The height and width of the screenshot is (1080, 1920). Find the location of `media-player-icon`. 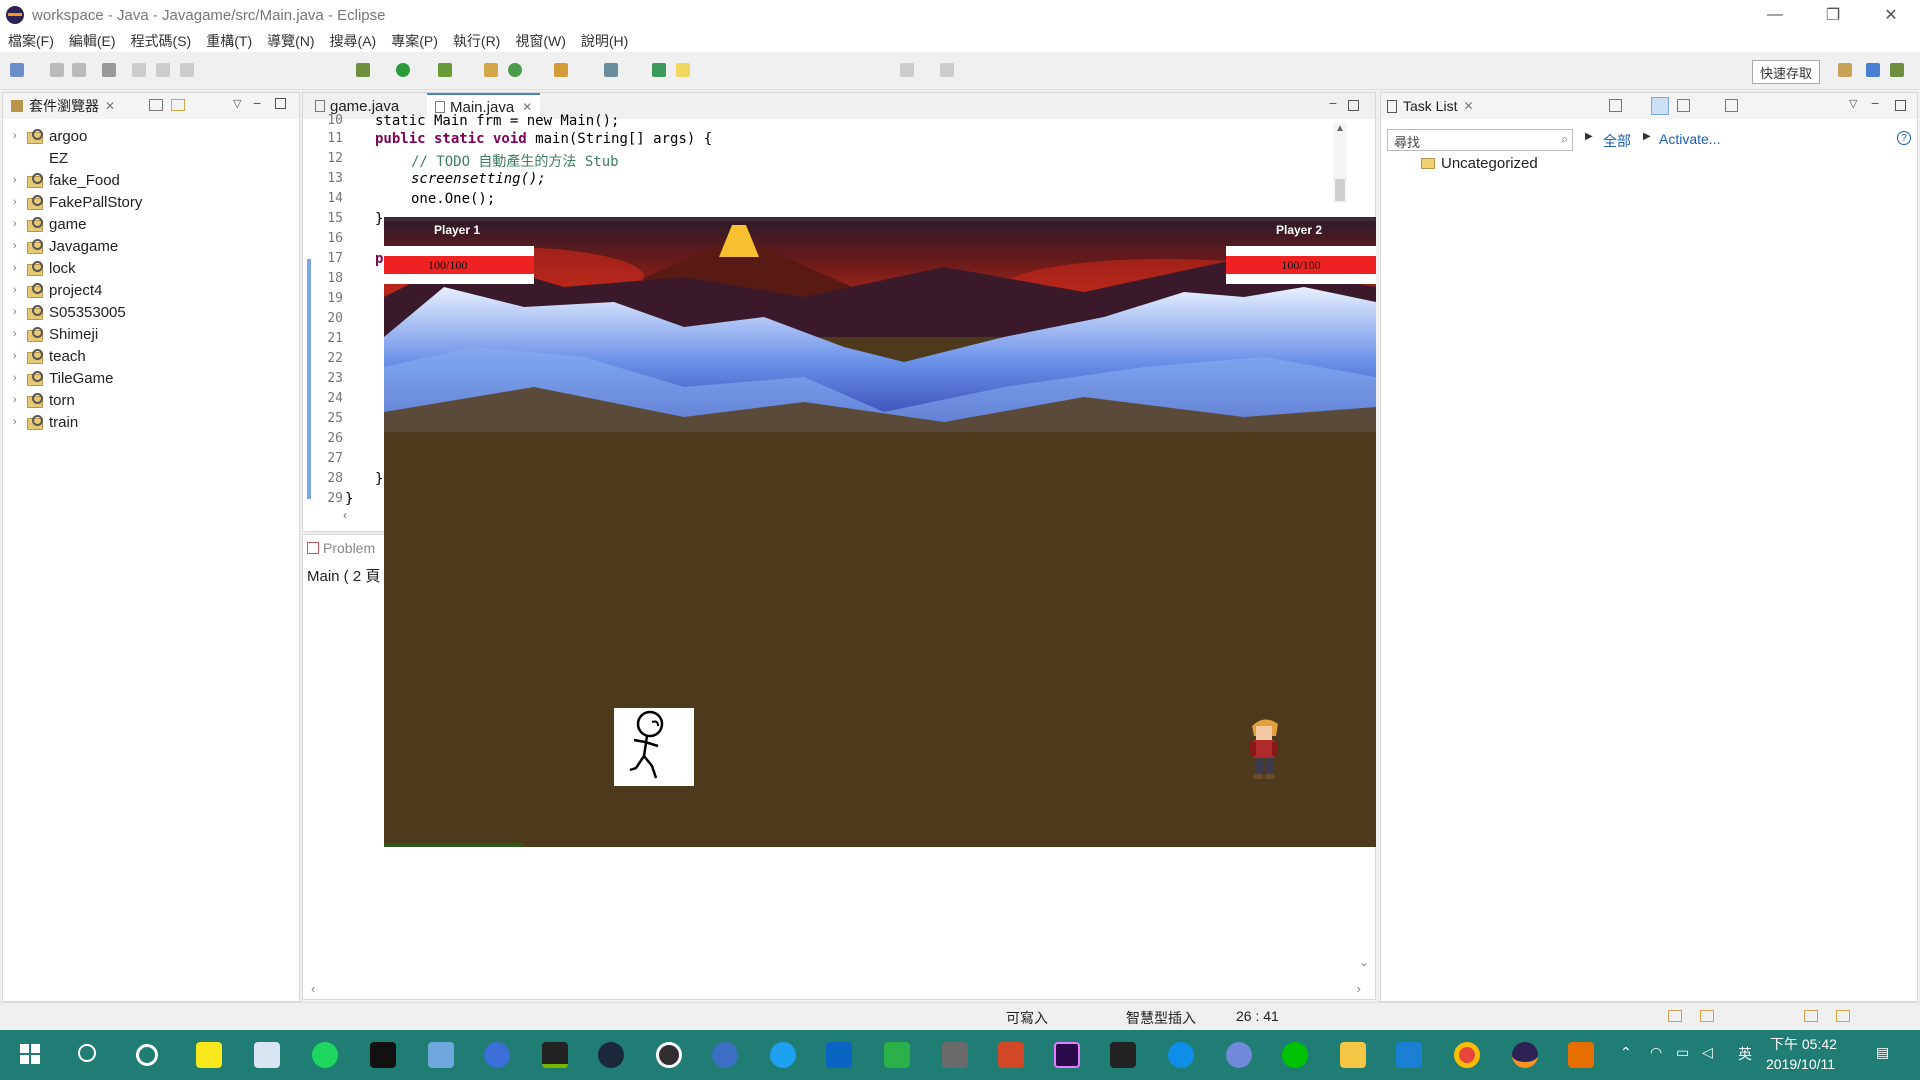

media-player-icon is located at coordinates (497, 1055).